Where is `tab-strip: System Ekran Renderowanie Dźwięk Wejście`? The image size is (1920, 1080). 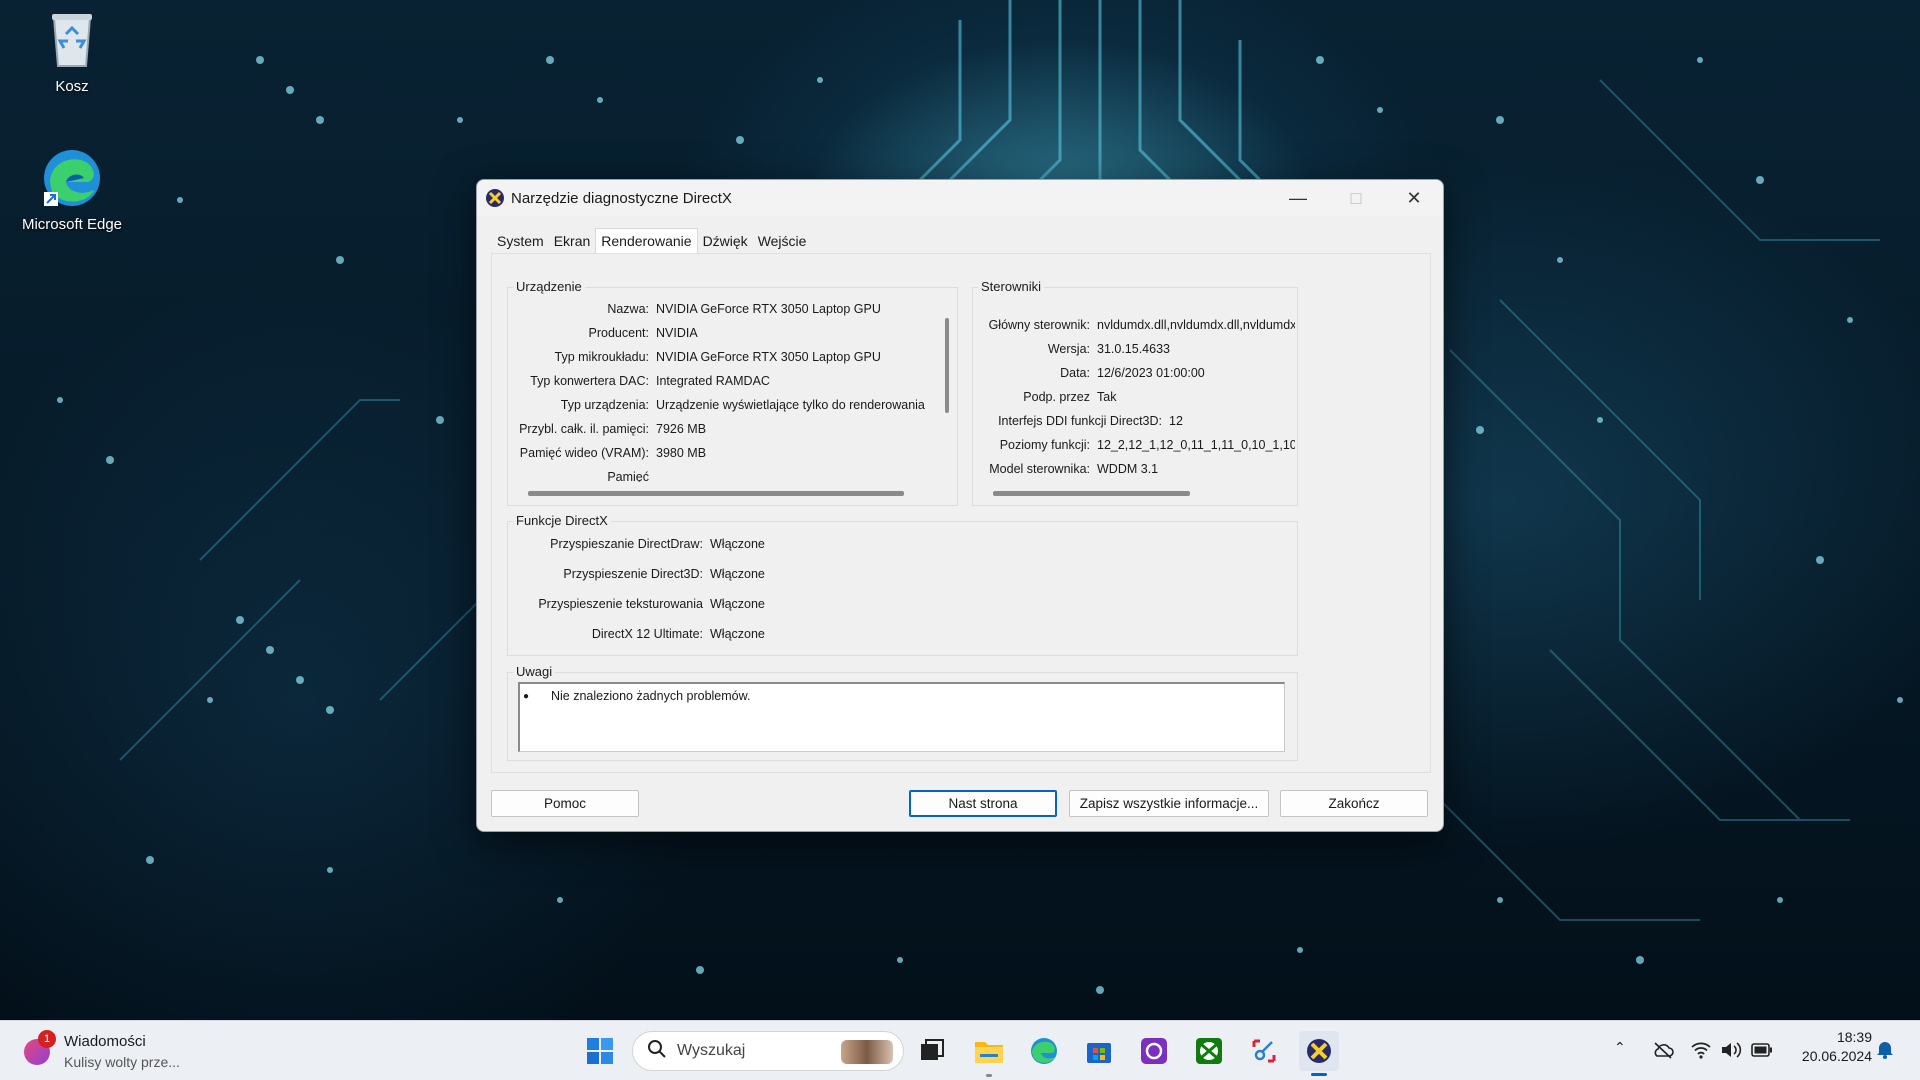
tab-strip: System Ekran Renderowanie Dźwięk Wejście is located at coordinates (652, 240).